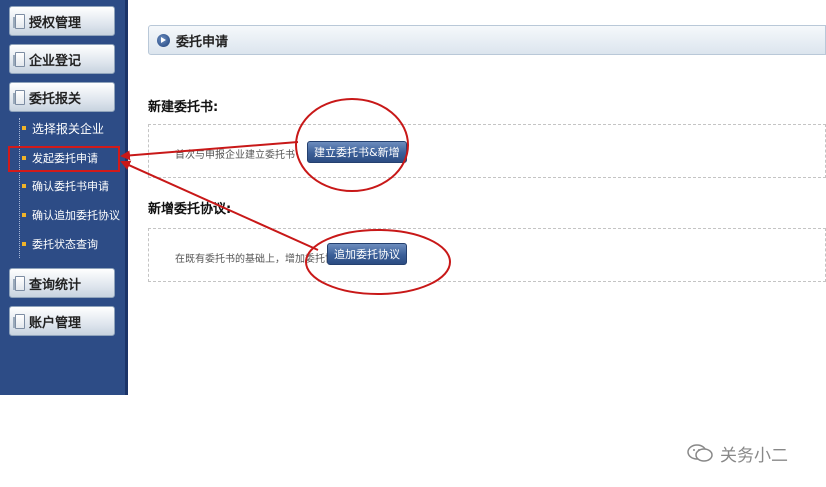 The image size is (826, 487). I want to click on annotation-ellipse-append, so click(378, 262).